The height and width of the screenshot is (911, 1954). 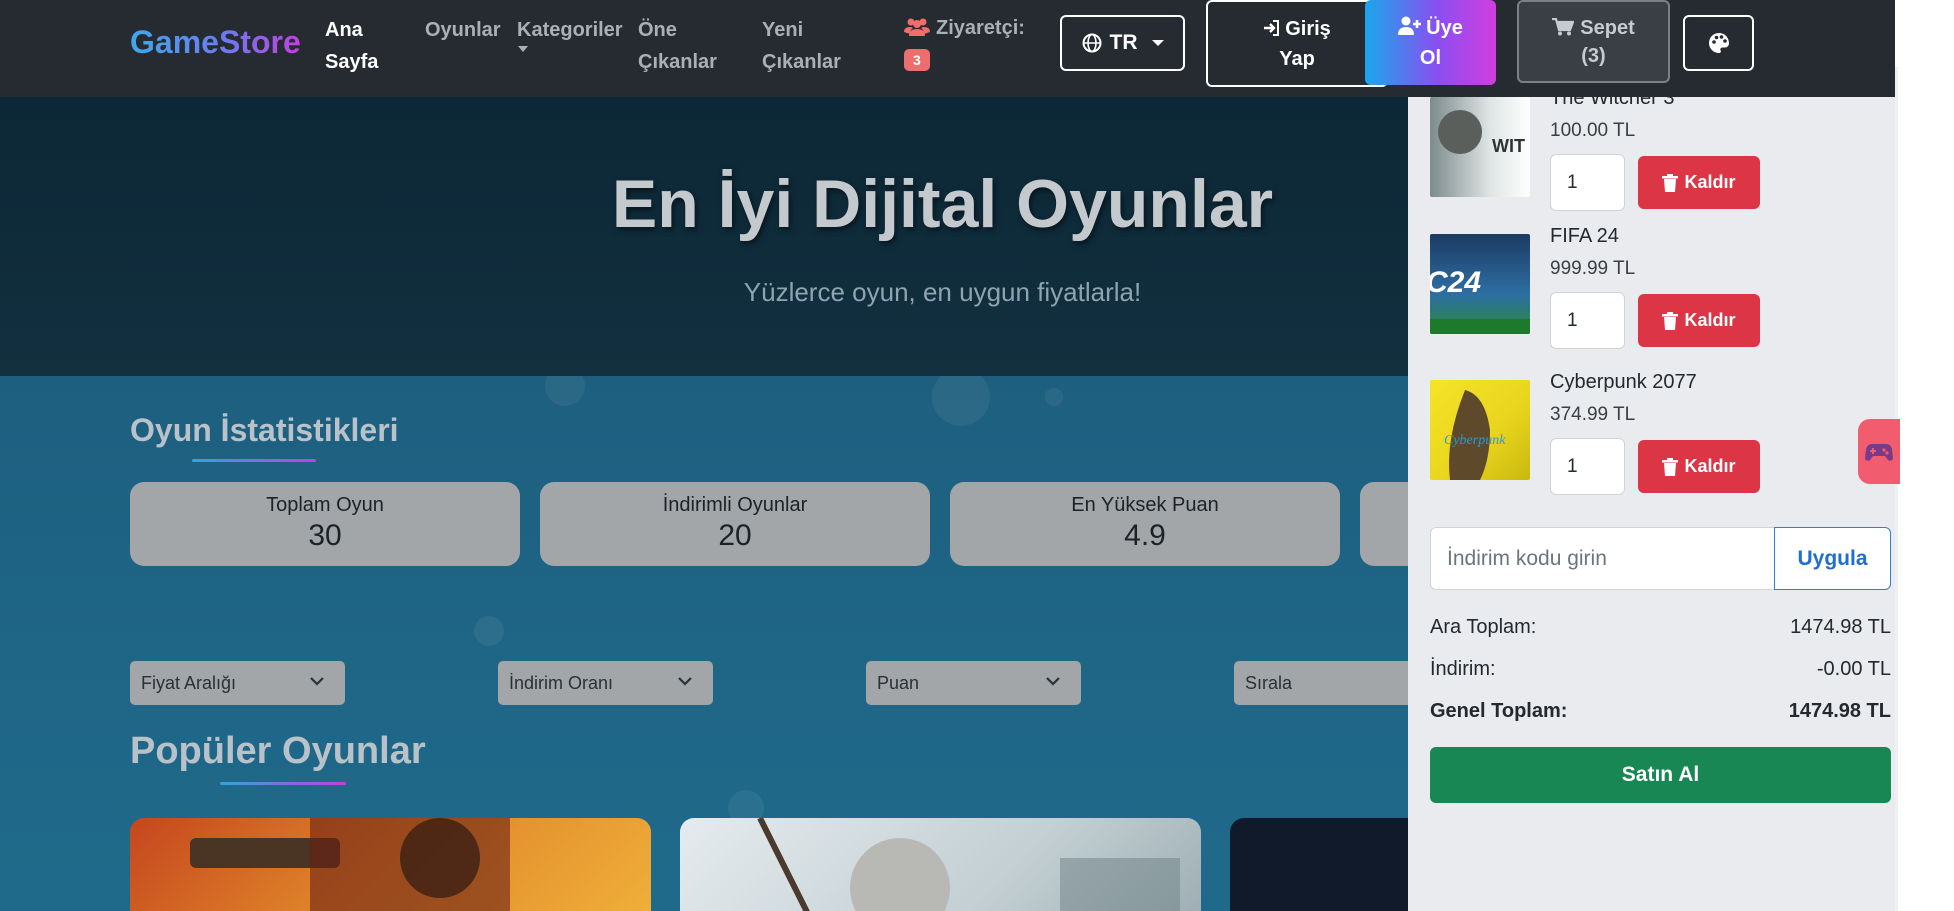 I want to click on game-thumbnail: C24, so click(x=1480, y=284).